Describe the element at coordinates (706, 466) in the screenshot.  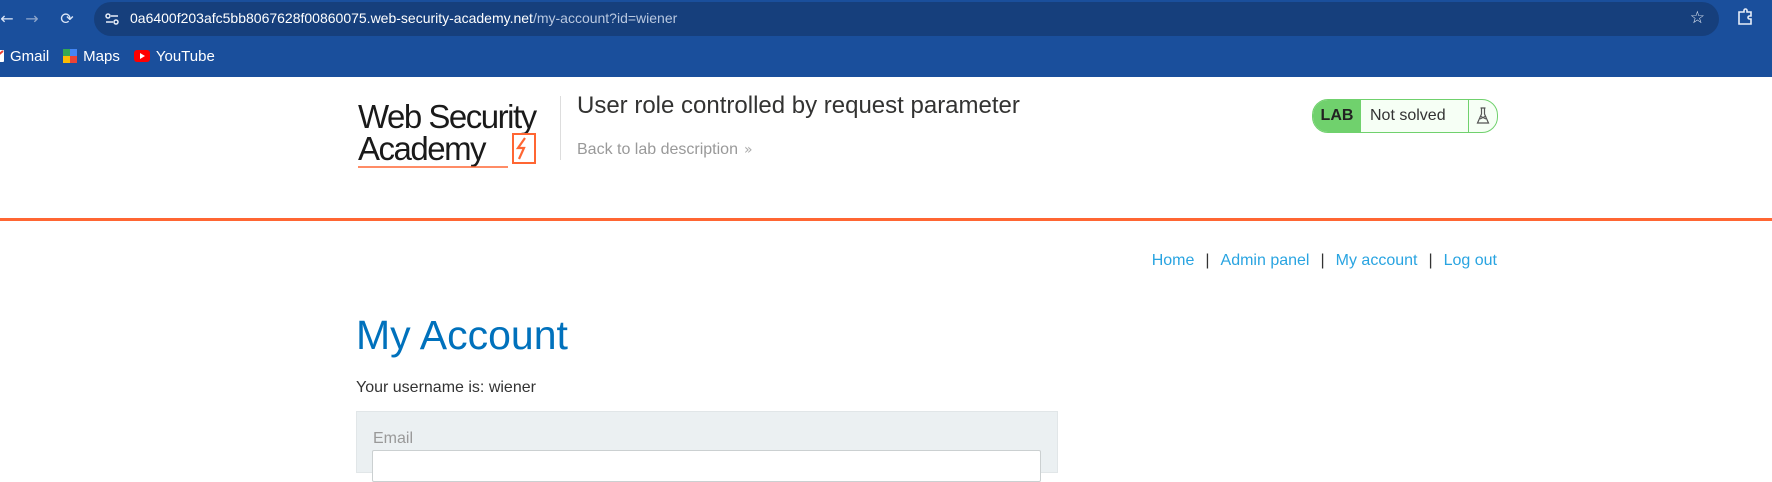
I see `email-input` at that location.